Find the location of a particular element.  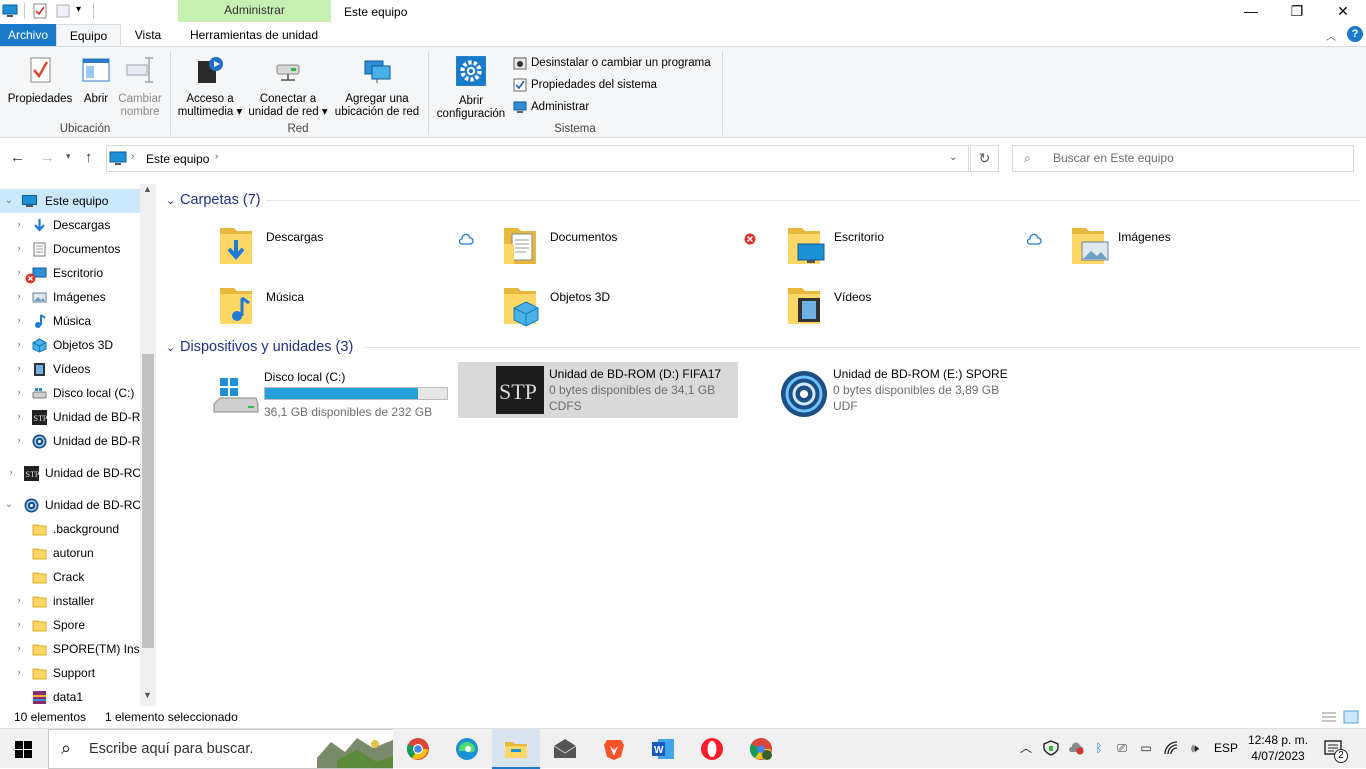

nav-item-objetos-3d: › Objetos 3D is located at coordinates (70, 345).